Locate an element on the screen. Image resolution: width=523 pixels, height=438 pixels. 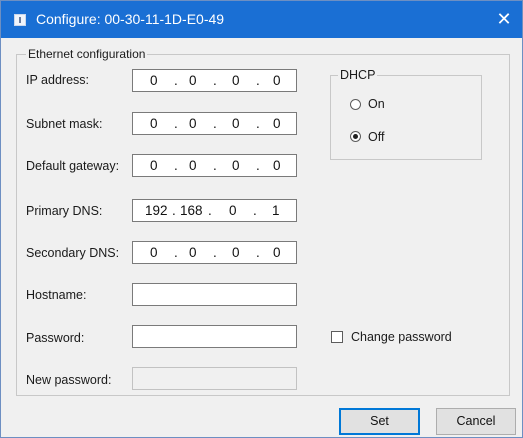
ip-address-field: 0 . 0 . 0 . 0 is located at coordinates (214, 80).